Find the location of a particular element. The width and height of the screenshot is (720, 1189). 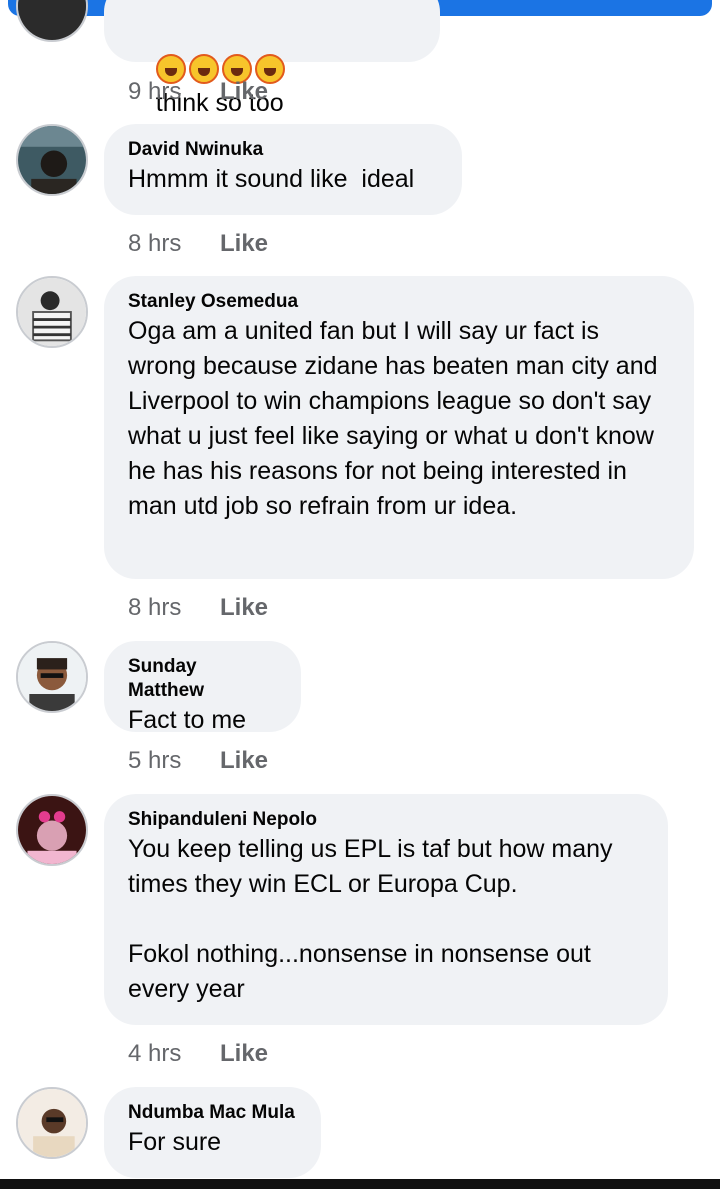

comment-text: Fact to me is located at coordinates (187, 720).